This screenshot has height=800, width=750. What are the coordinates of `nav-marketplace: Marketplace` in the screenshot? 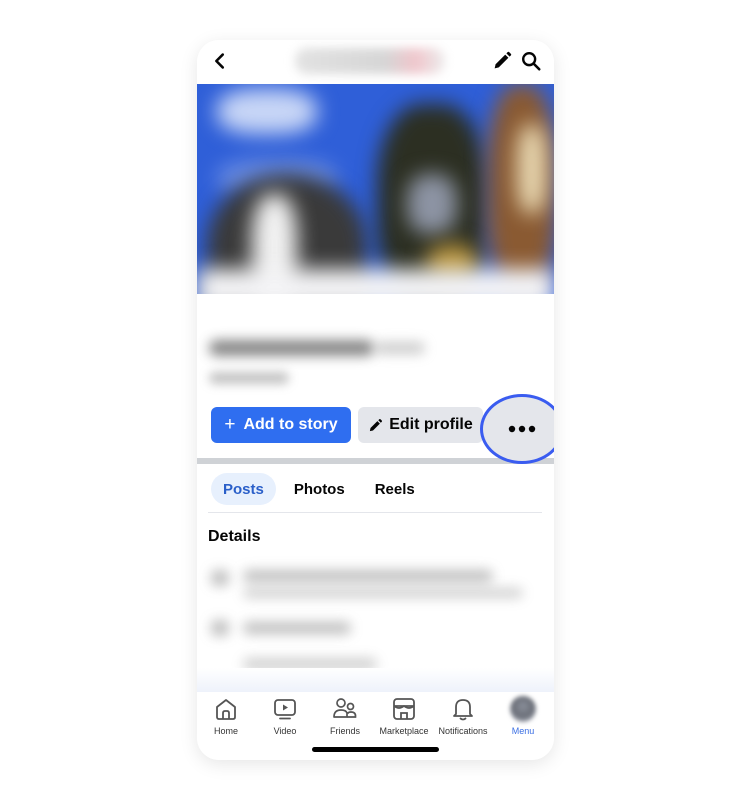 It's located at (404, 716).